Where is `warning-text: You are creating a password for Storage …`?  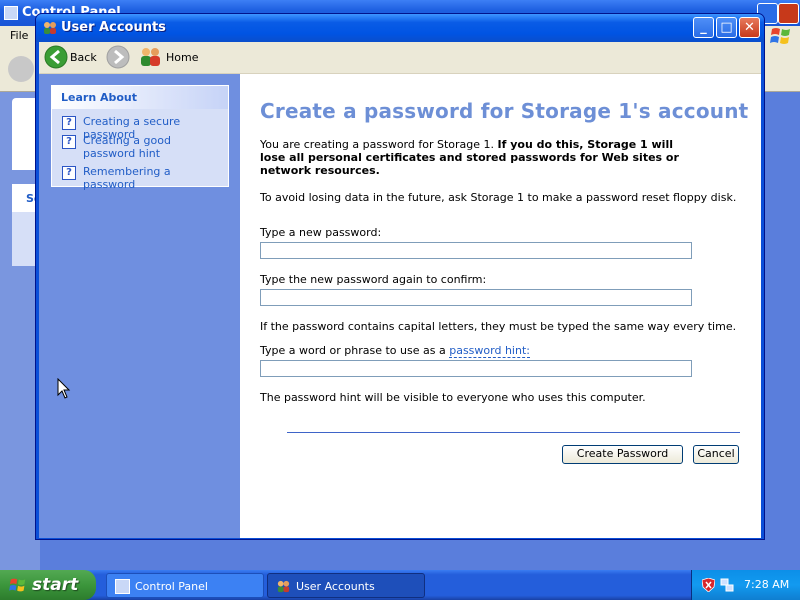
warning-text: You are creating a password for Storage … is located at coordinates (379, 144).